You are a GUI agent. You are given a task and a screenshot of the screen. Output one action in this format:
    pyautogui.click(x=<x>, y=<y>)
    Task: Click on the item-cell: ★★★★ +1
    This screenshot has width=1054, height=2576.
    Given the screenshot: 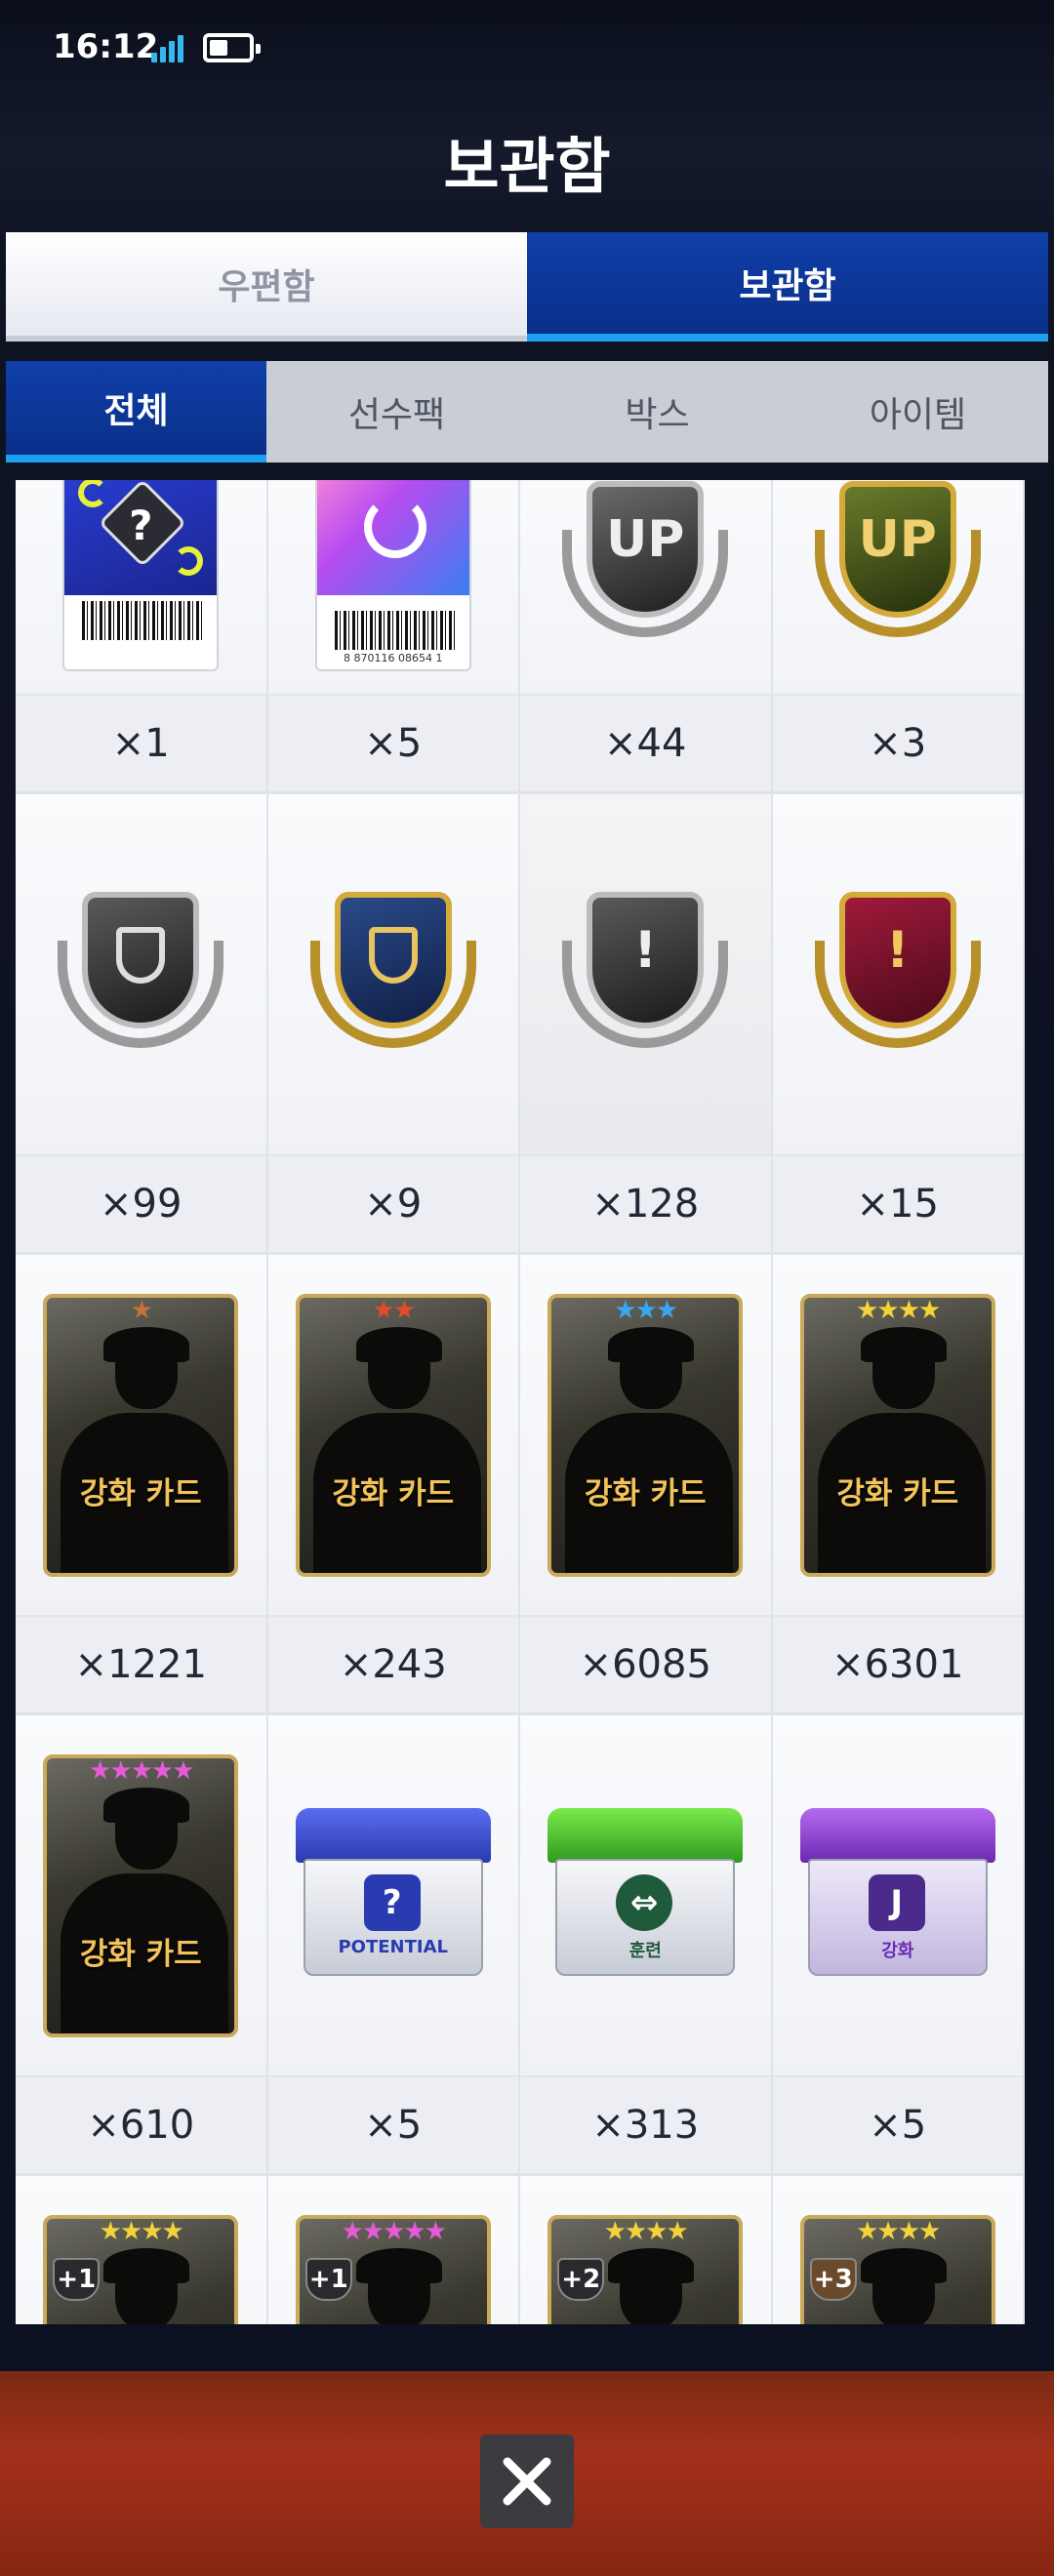 What is the action you would take?
    pyautogui.click(x=142, y=2250)
    